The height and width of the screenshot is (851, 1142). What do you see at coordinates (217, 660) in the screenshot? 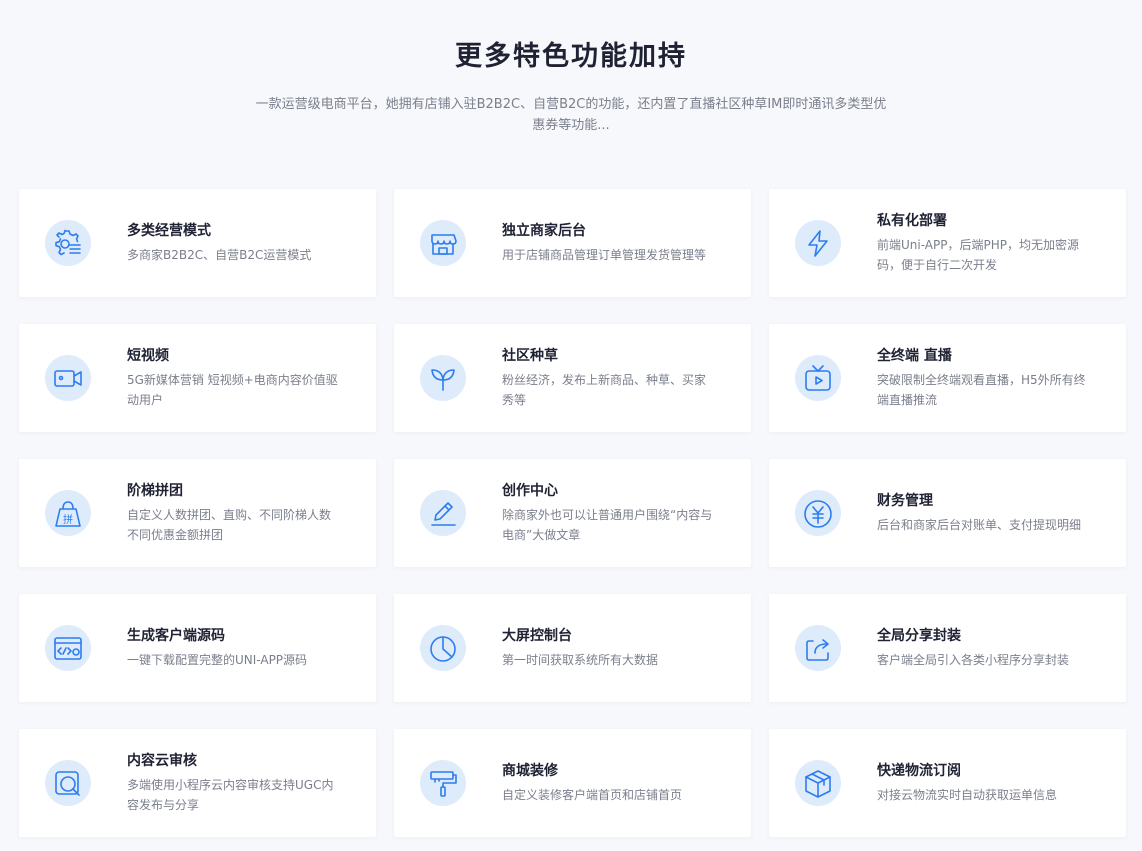
I see `card-description: 一键下载配置完整的UNI-APP源码` at bounding box center [217, 660].